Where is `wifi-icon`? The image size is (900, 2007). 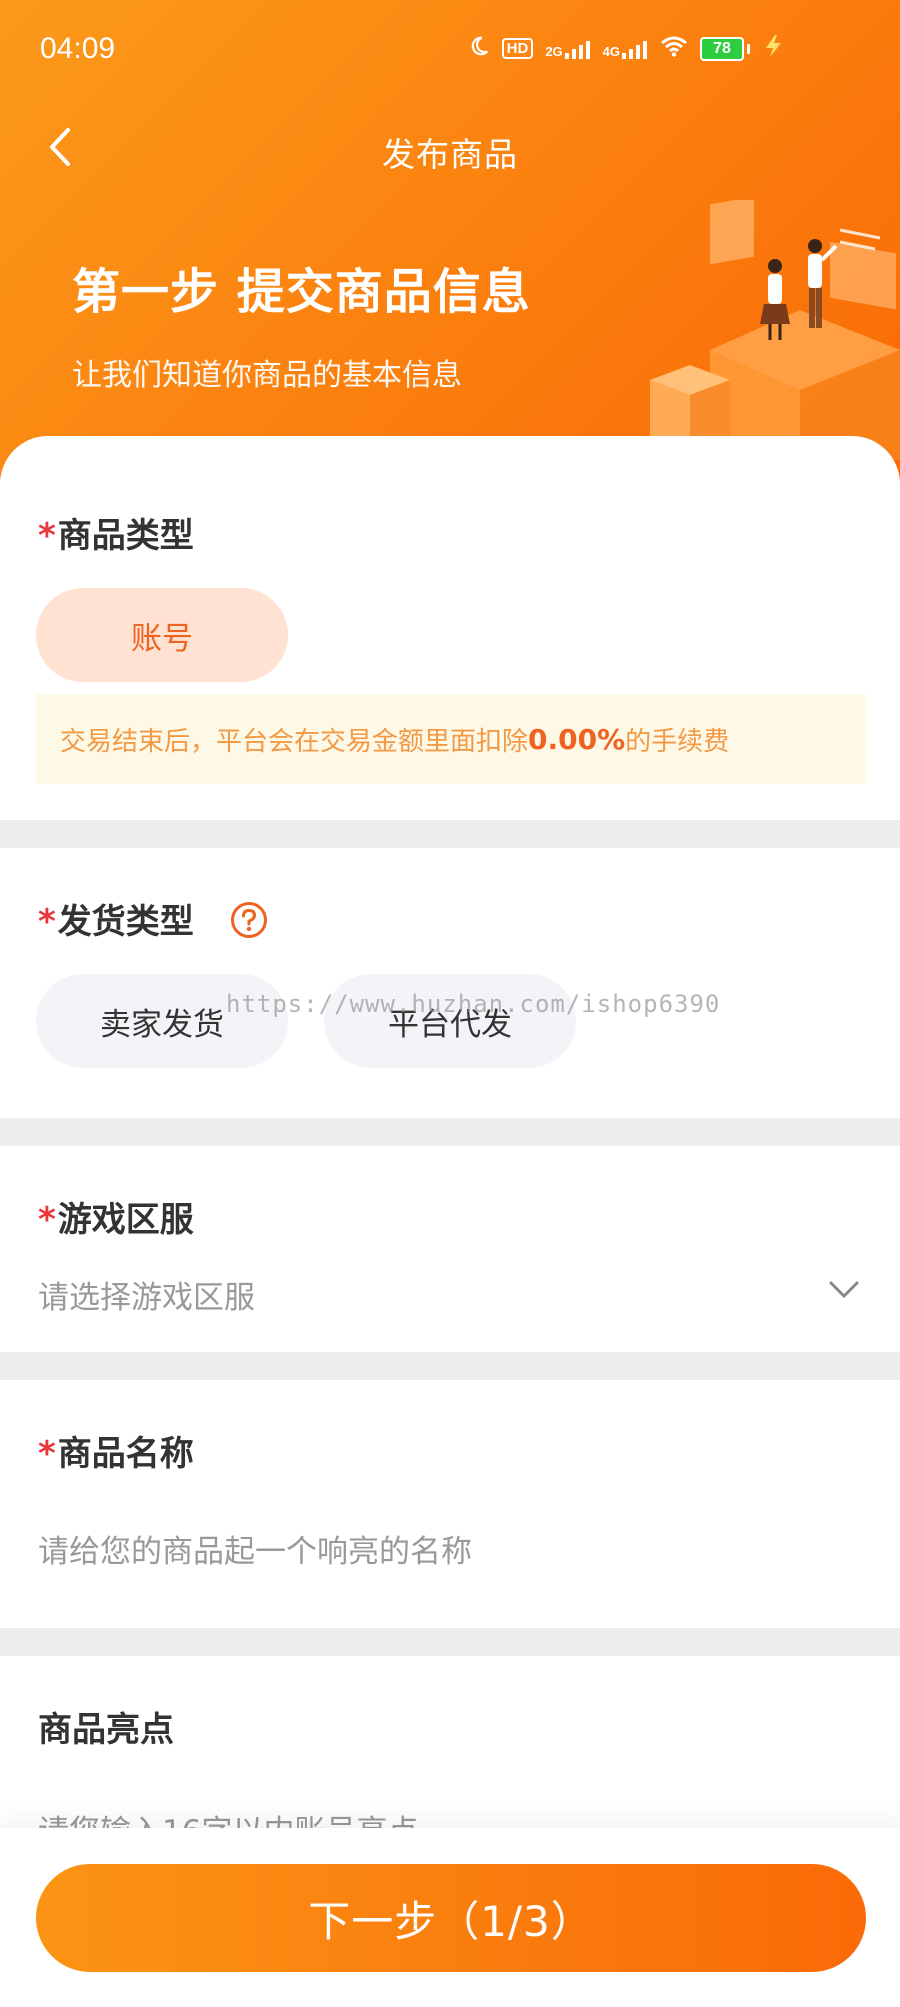
wifi-icon is located at coordinates (674, 48).